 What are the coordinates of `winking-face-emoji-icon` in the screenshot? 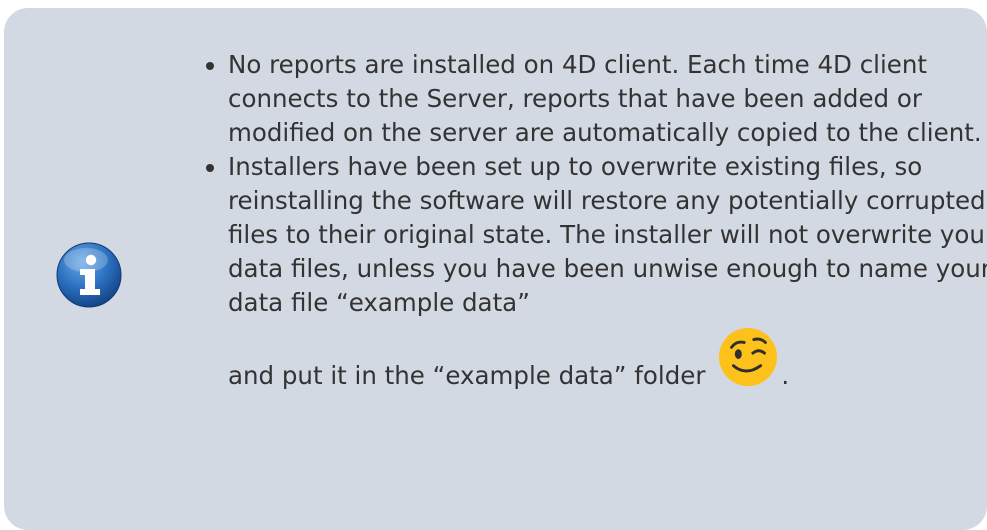 It's located at (748, 357).